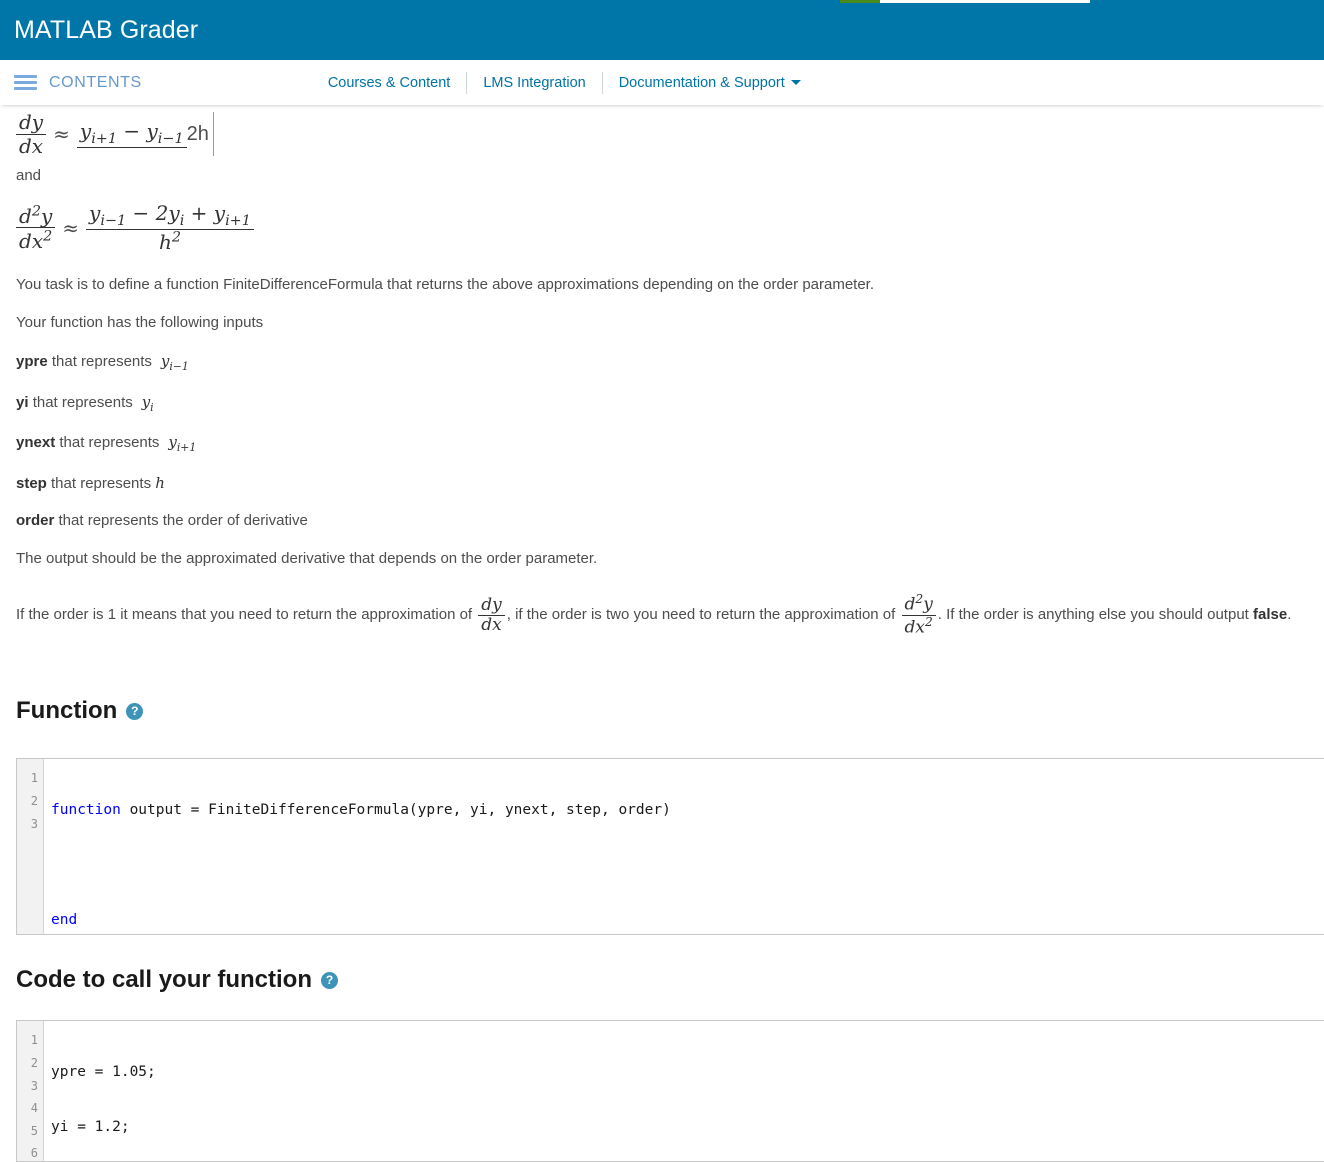 The image size is (1324, 1162). What do you see at coordinates (106, 29) in the screenshot?
I see `page-title: MATLAB Grader` at bounding box center [106, 29].